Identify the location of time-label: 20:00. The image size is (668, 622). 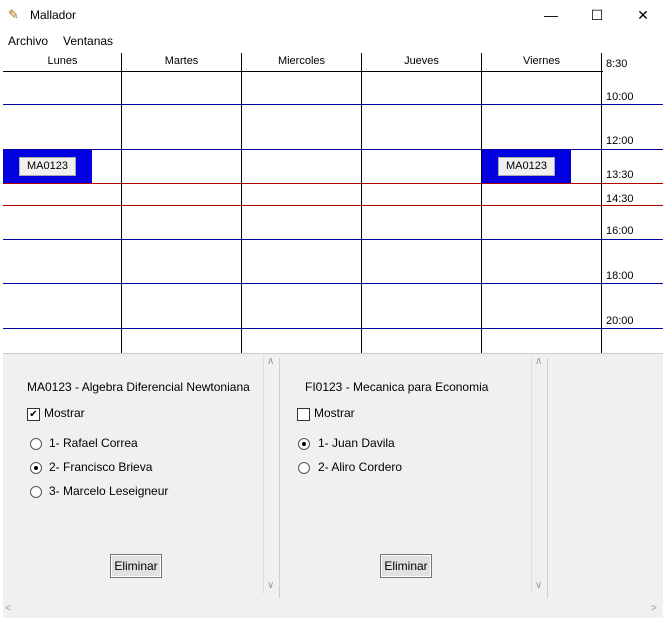
(620, 321).